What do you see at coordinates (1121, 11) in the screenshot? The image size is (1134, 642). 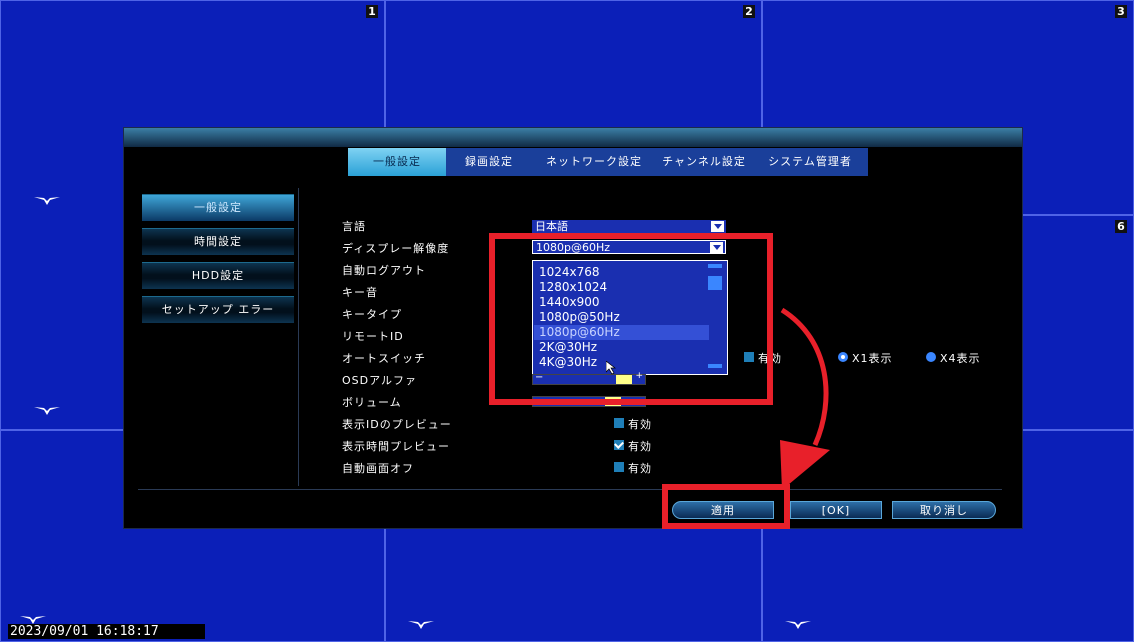 I see `channel-number-3: 3` at bounding box center [1121, 11].